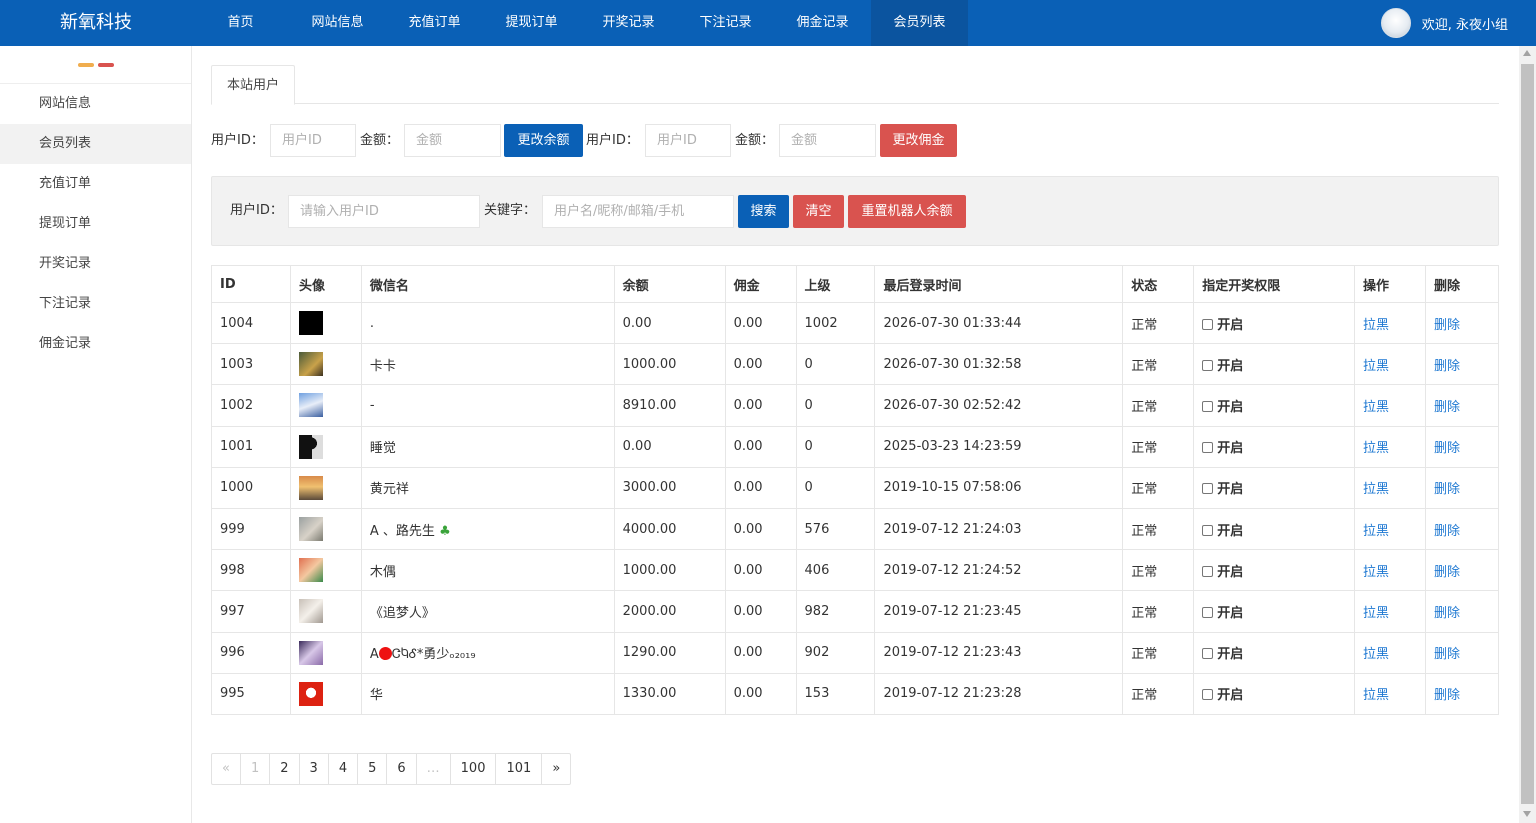  What do you see at coordinates (822, 23) in the screenshot?
I see `nav-commission-records: 佣金记录` at bounding box center [822, 23].